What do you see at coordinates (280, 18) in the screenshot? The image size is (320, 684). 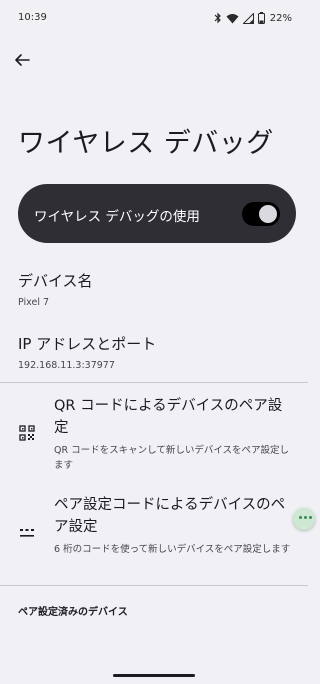 I see `battery-percentage: 22%` at bounding box center [280, 18].